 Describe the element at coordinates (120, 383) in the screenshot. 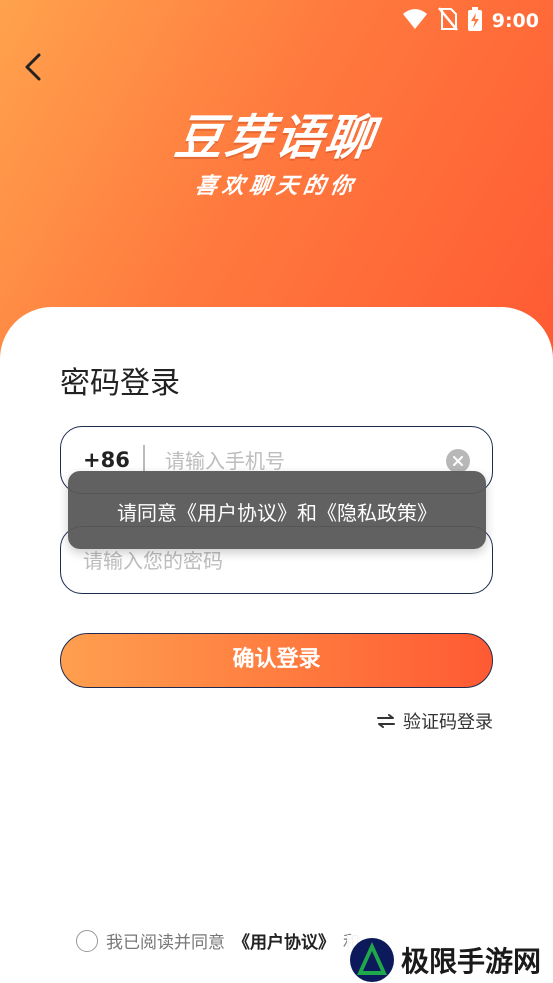

I see `page-title: 密码登录` at that location.